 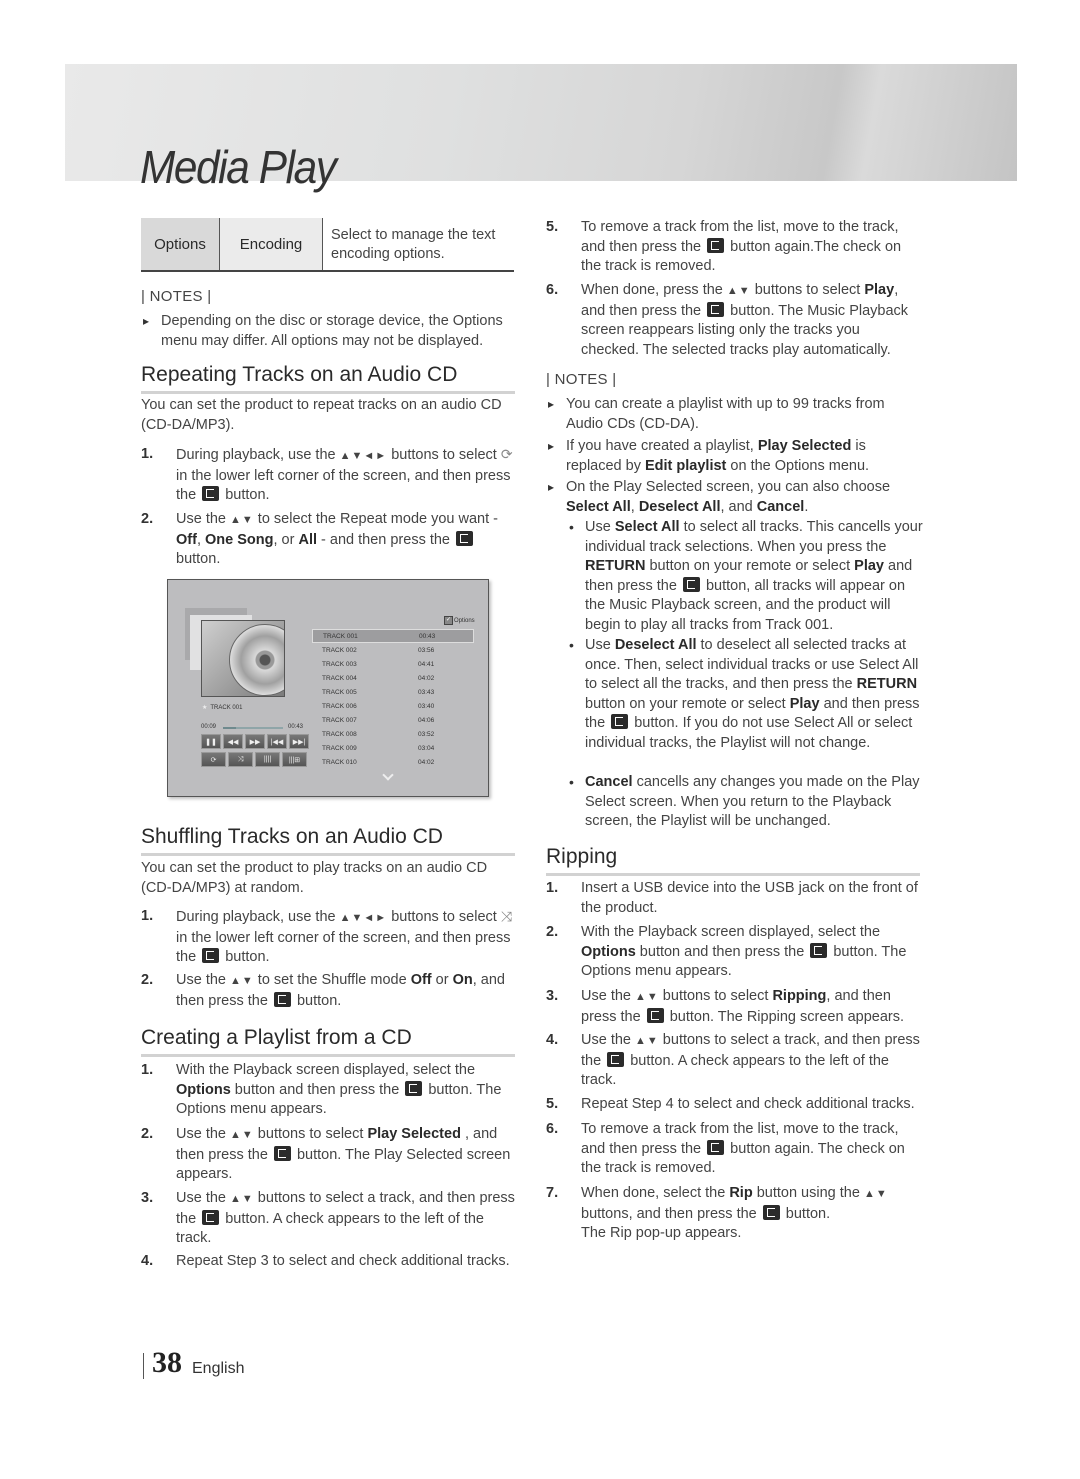 What do you see at coordinates (294, 759) in the screenshot?
I see `sound-settings-button: |||⊞` at bounding box center [294, 759].